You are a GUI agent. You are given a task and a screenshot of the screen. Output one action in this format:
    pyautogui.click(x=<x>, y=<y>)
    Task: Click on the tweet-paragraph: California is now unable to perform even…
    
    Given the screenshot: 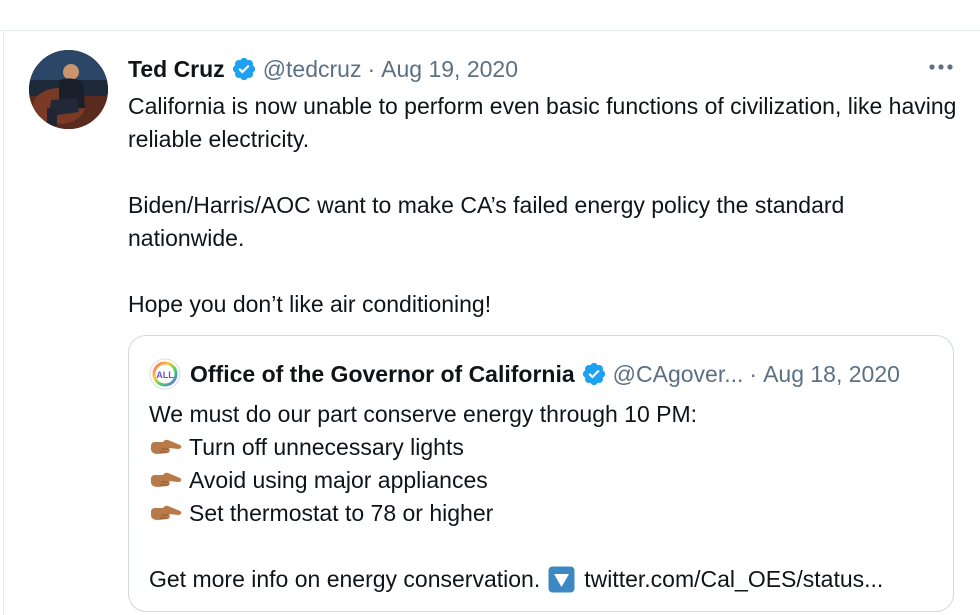 What is the action you would take?
    pyautogui.click(x=542, y=122)
    